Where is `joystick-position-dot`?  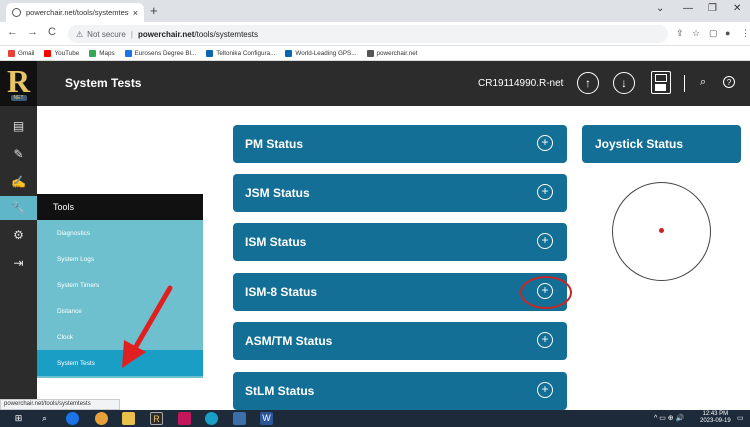 joystick-position-dot is located at coordinates (661, 230).